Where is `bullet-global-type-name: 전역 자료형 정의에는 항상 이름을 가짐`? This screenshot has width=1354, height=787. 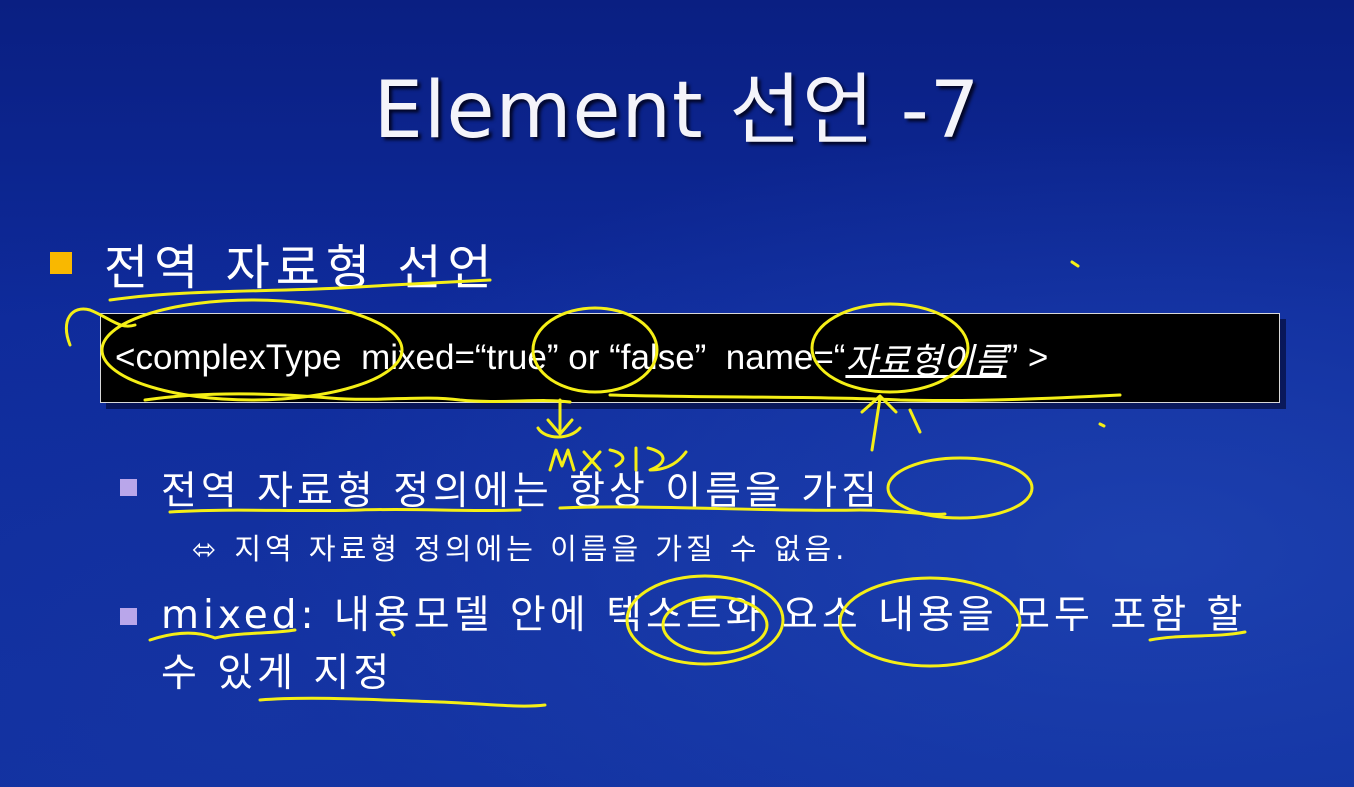 bullet-global-type-name: 전역 자료형 정의에는 항상 이름을 가짐 is located at coordinates (500, 488).